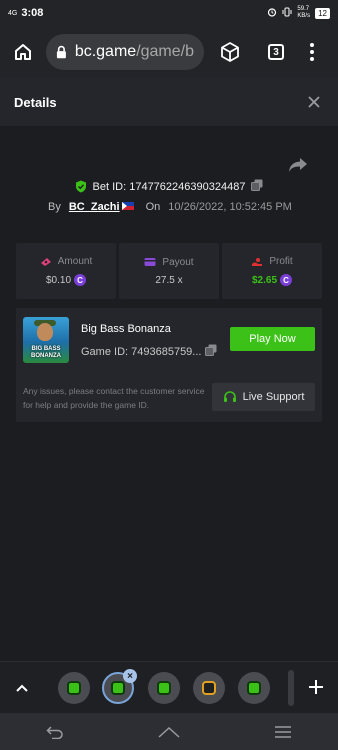  Describe the element at coordinates (291, 688) in the screenshot. I see `tab-strip-overflow` at that location.